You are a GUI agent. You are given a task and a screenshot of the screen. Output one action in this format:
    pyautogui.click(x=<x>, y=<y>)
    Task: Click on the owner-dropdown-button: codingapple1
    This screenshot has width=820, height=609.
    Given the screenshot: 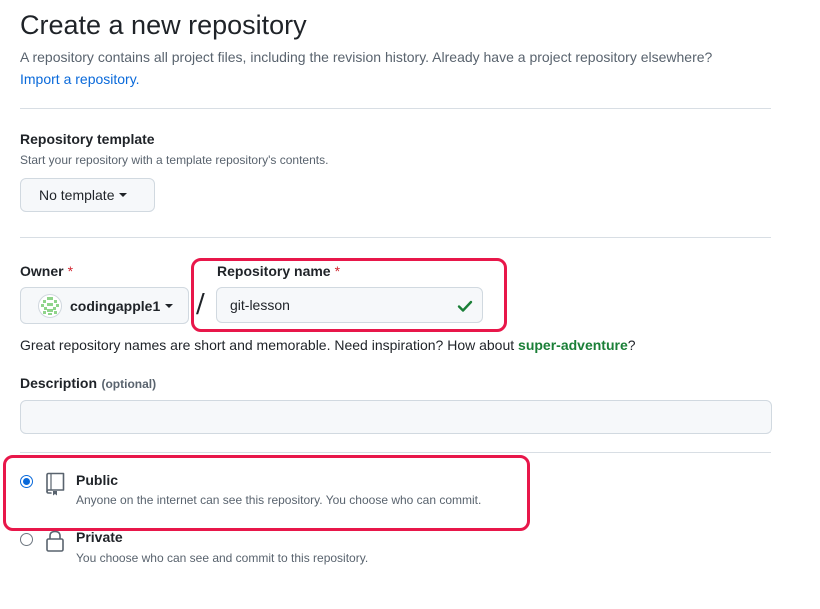 What is the action you would take?
    pyautogui.click(x=104, y=305)
    